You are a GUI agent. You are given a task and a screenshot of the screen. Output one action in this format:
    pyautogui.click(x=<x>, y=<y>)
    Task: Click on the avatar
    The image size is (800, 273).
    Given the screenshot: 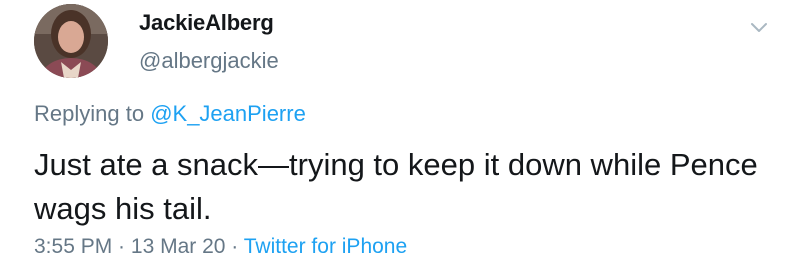 What is the action you would take?
    pyautogui.click(x=71, y=41)
    